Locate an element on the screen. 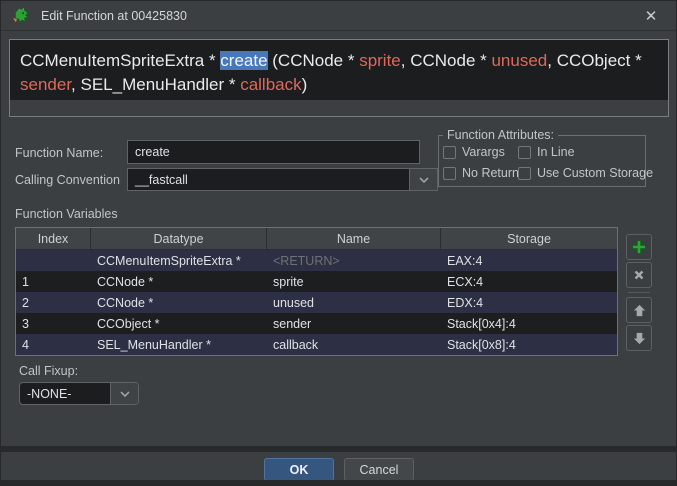  cell-index: 3 is located at coordinates (53, 324).